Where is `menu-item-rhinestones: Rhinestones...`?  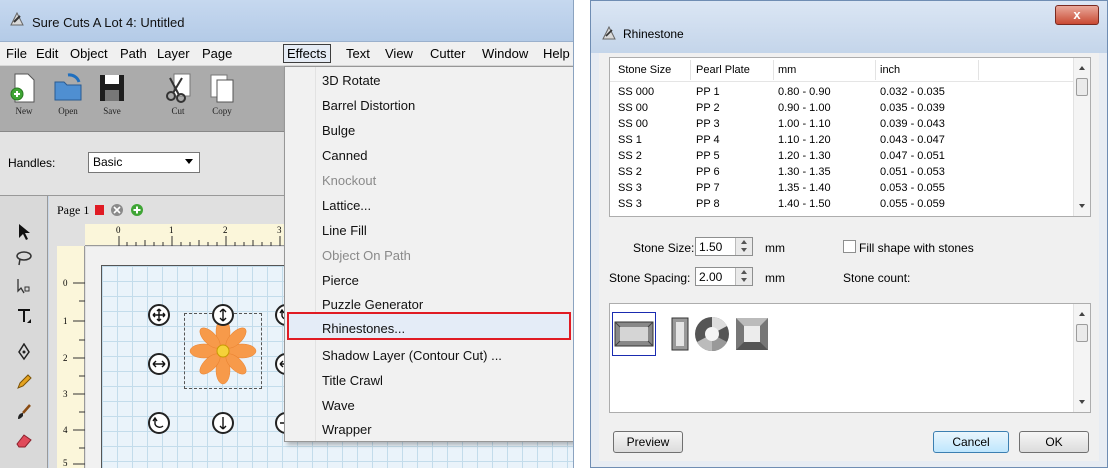 menu-item-rhinestones: Rhinestones... is located at coordinates (363, 328).